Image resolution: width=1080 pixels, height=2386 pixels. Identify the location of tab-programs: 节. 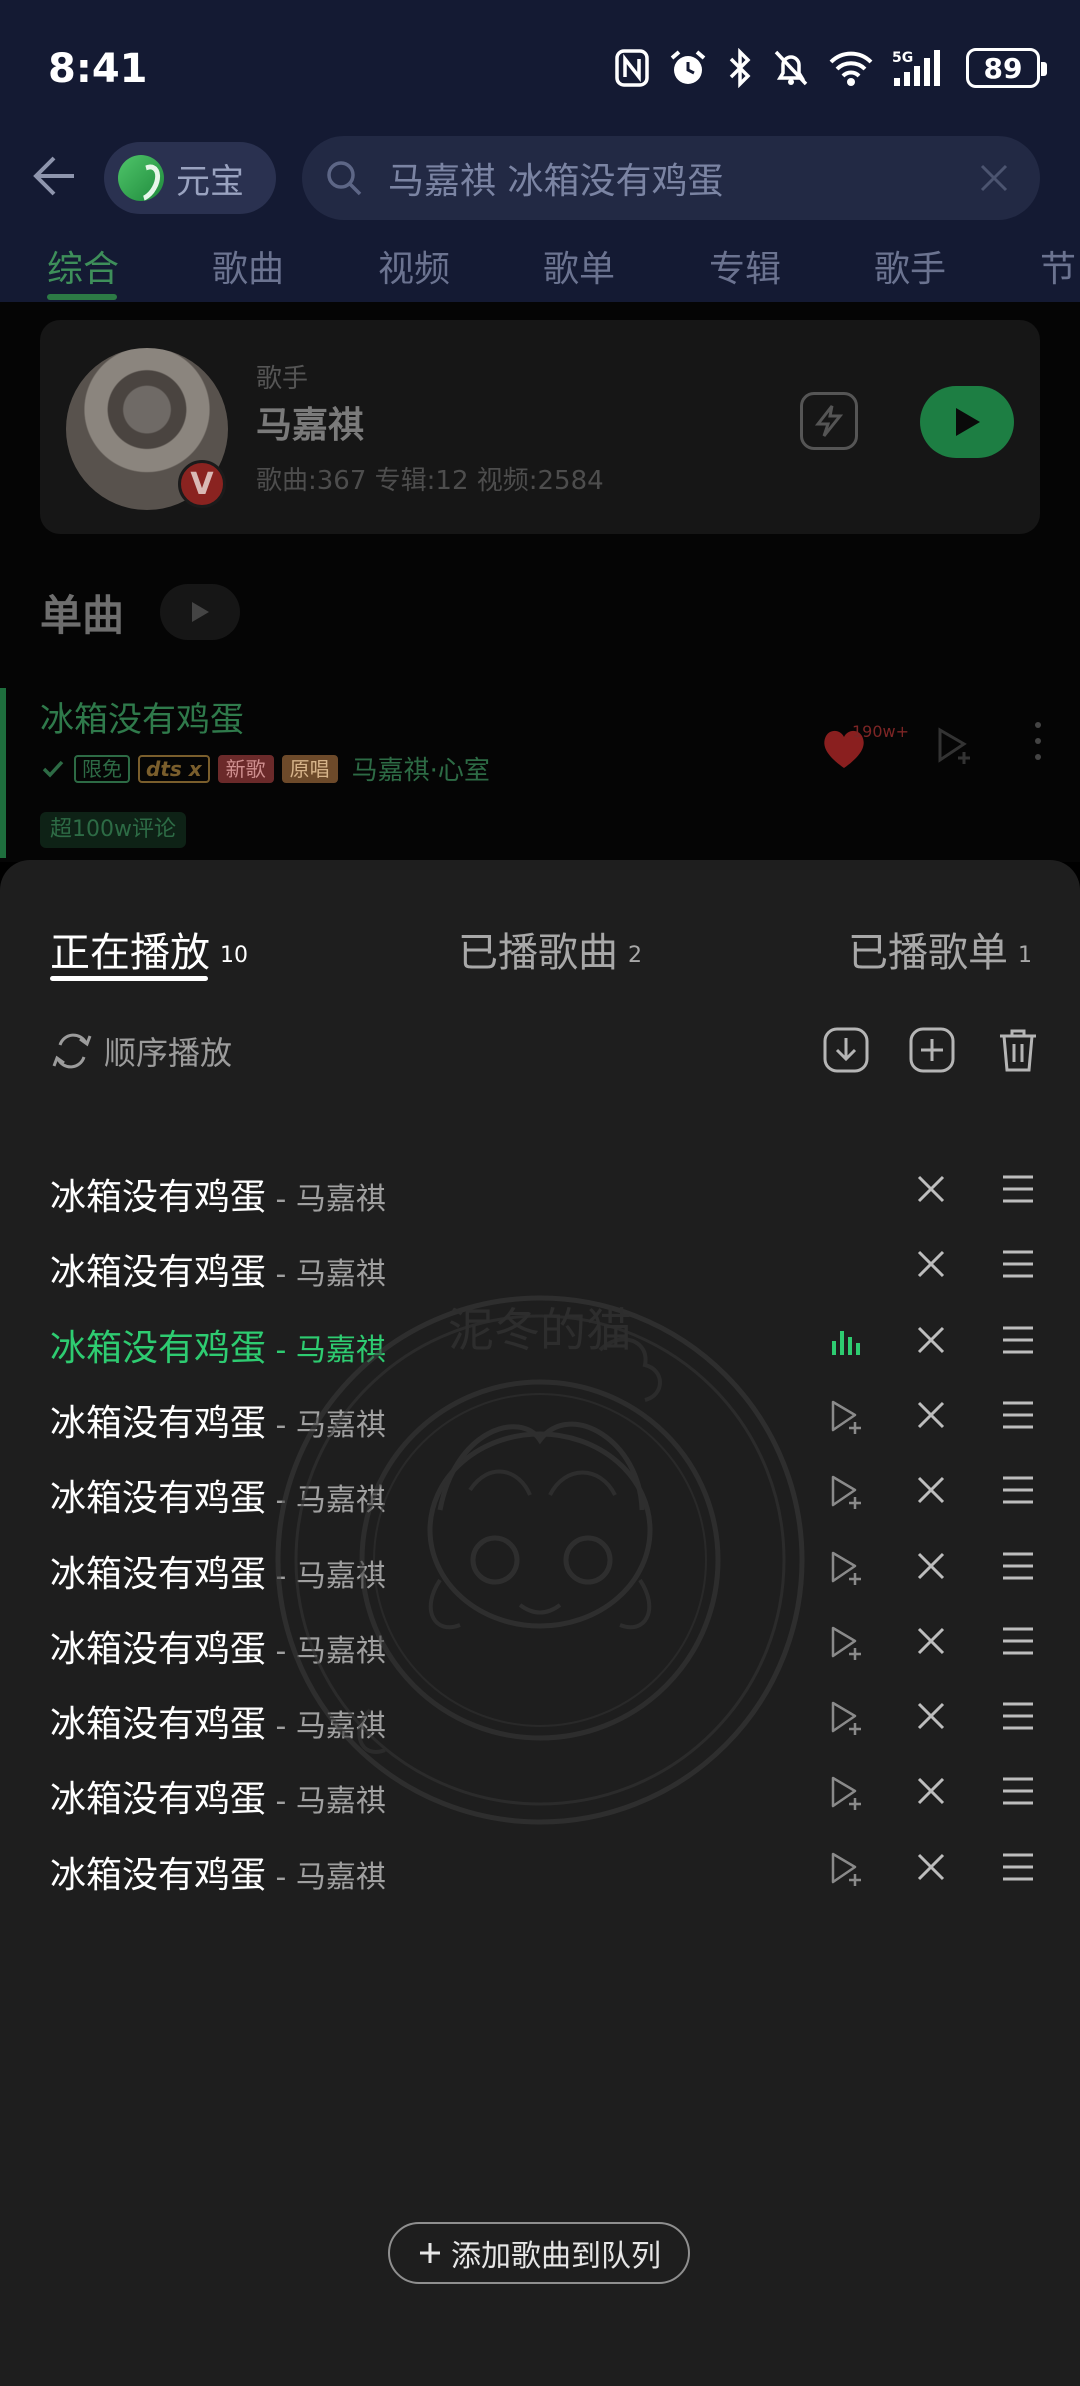
(1058, 266).